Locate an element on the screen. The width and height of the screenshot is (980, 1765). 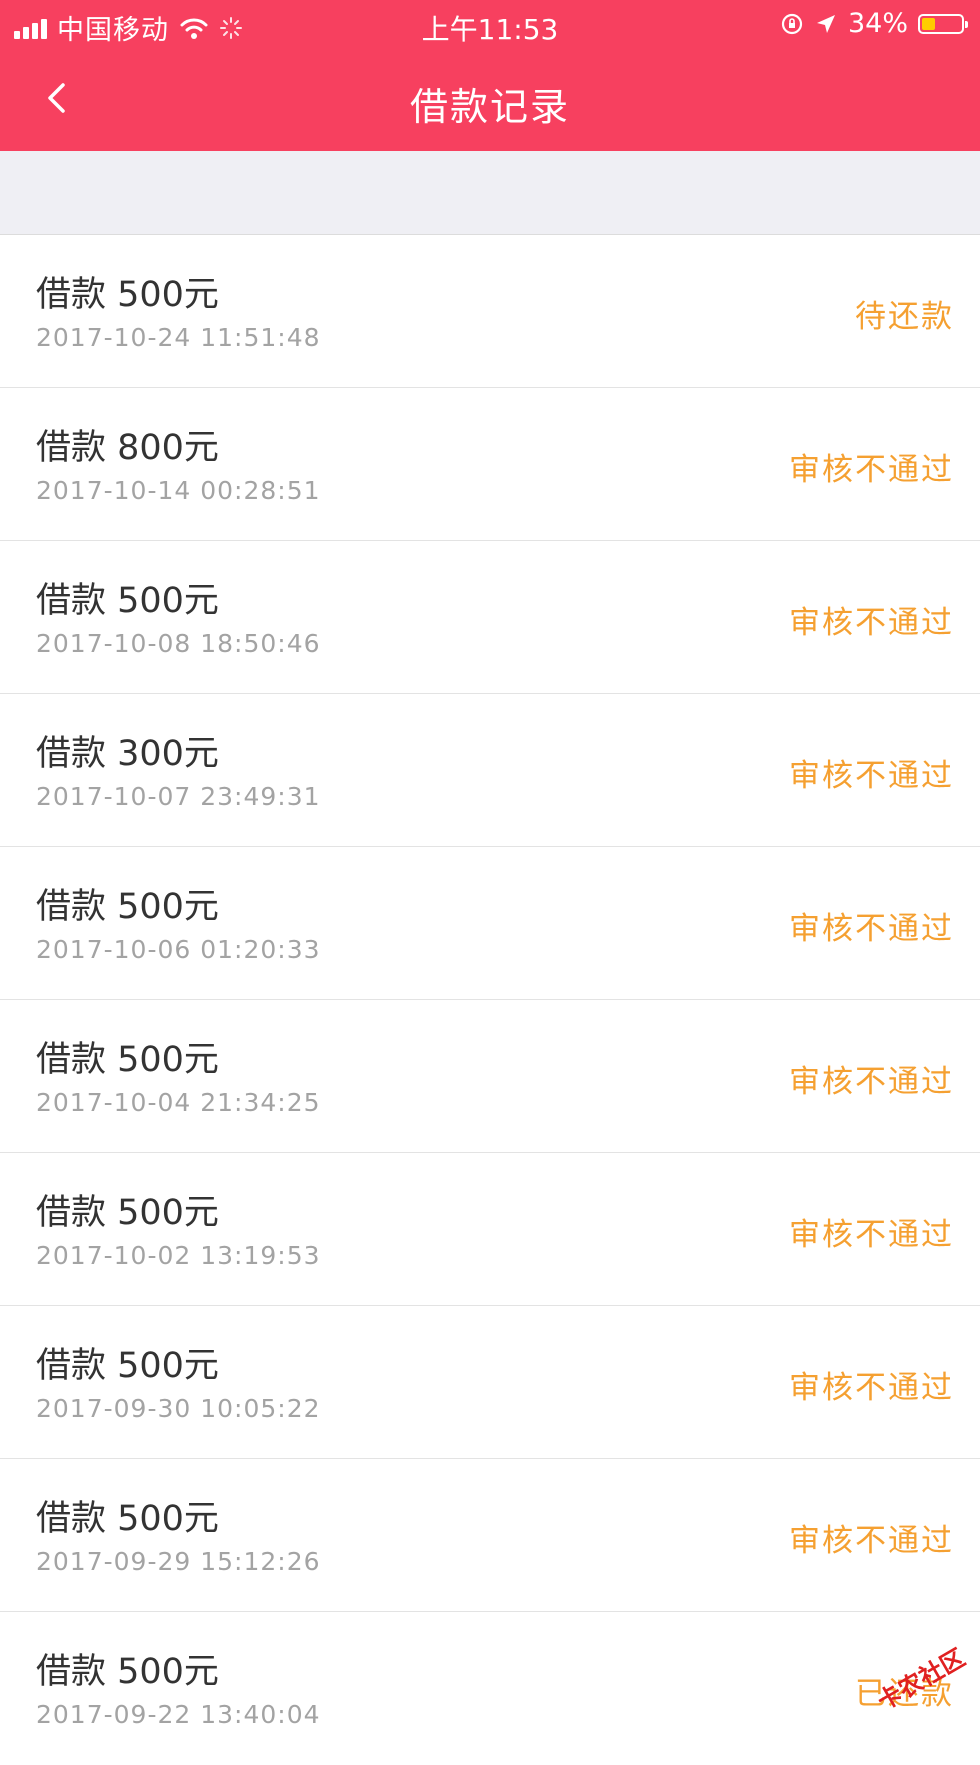
battery-icon is located at coordinates (943, 23).